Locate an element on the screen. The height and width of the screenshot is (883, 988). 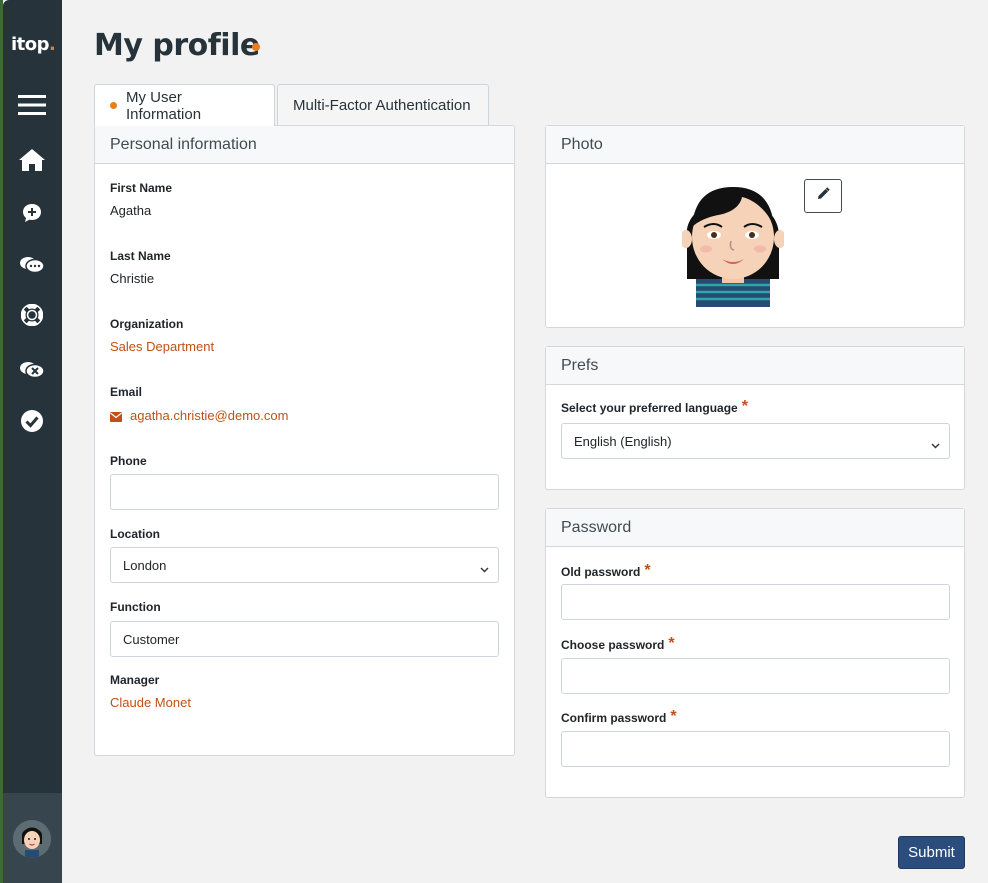
choose-password-input is located at coordinates (755, 676).